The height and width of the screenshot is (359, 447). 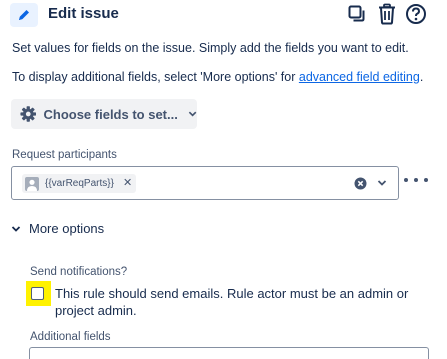 What do you see at coordinates (28, 114) in the screenshot?
I see `gear-icon` at bounding box center [28, 114].